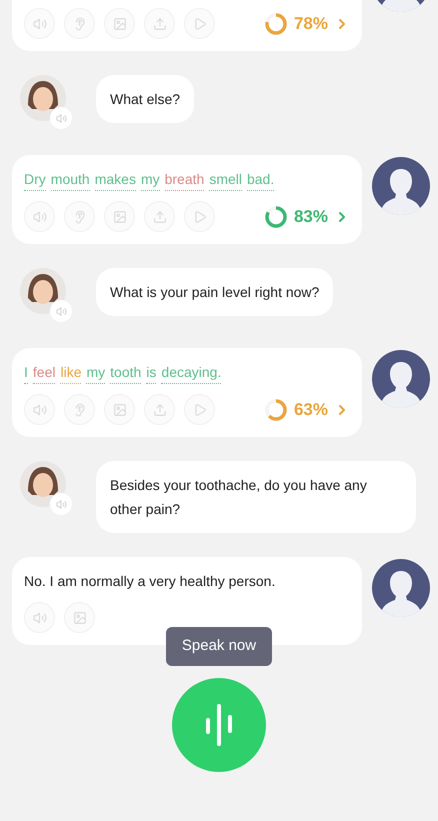 The height and width of the screenshot is (821, 438). What do you see at coordinates (150, 581) in the screenshot?
I see `message-text: No. I am normally a very healthy person.` at bounding box center [150, 581].